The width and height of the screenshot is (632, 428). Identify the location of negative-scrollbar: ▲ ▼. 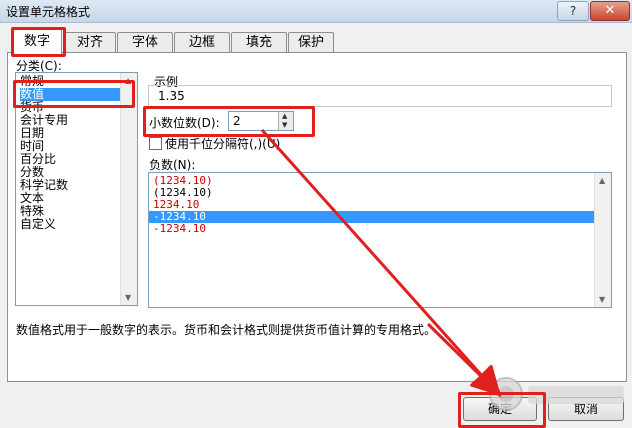
(602, 240).